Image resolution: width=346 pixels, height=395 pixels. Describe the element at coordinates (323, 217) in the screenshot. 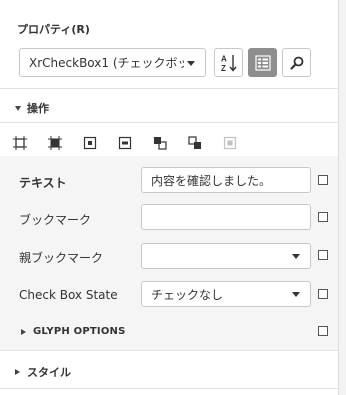

I see `property-bookmark-checkbox` at that location.